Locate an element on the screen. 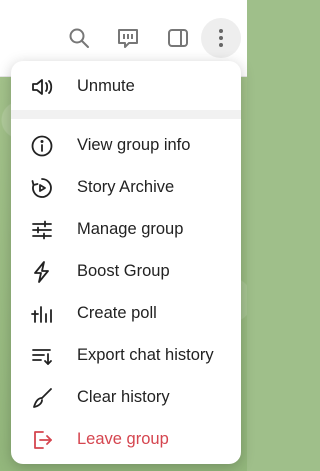 The width and height of the screenshot is (320, 471). menu-item-view-group-info: View group info is located at coordinates (126, 146).